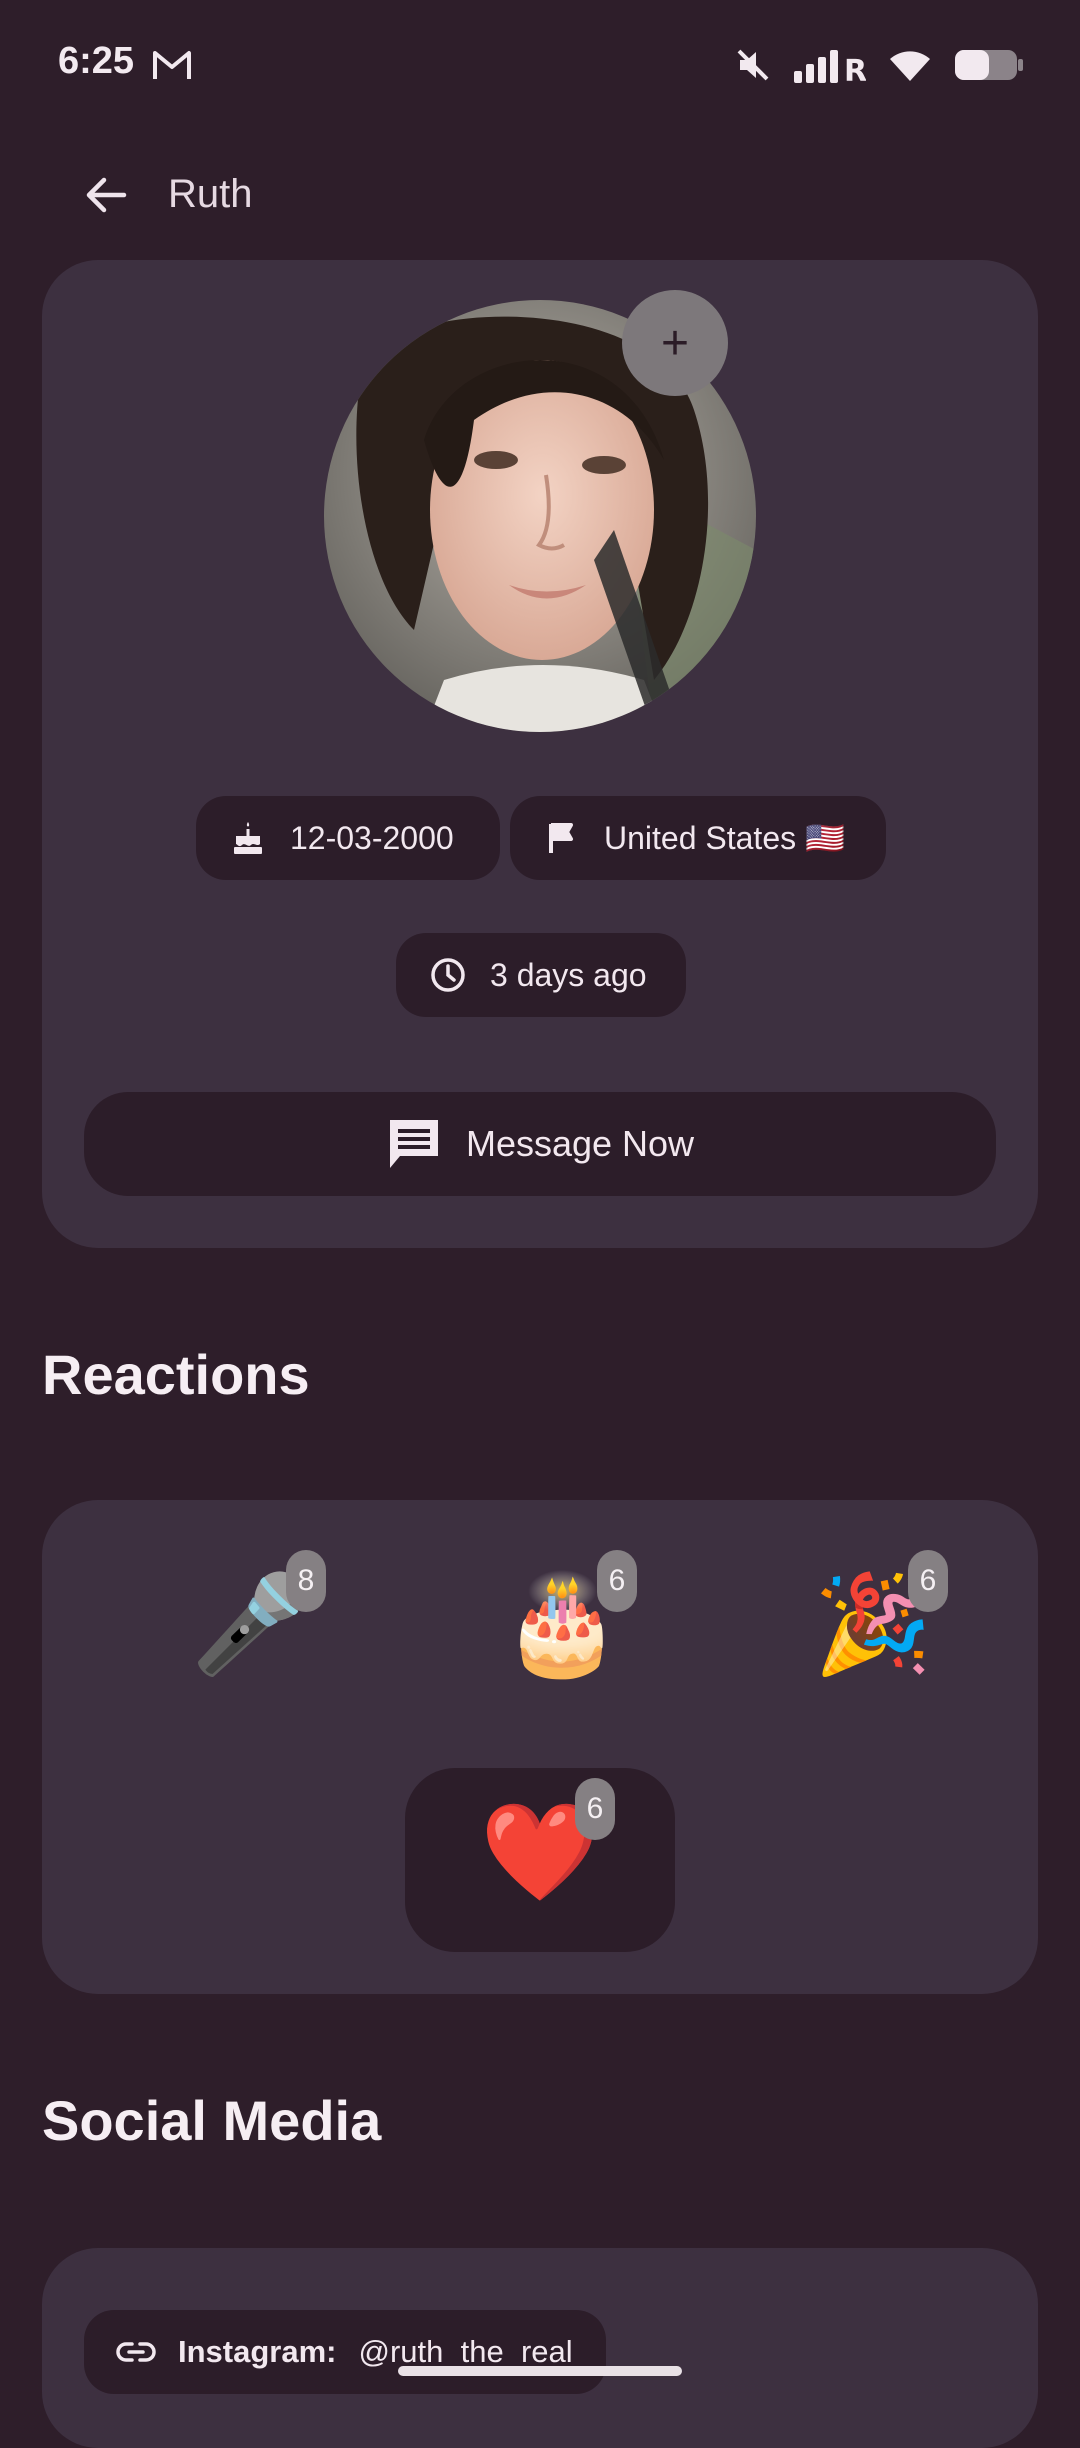 The width and height of the screenshot is (1080, 2448). Describe the element at coordinates (96, 61) in the screenshot. I see `status-time: 6:25` at that location.